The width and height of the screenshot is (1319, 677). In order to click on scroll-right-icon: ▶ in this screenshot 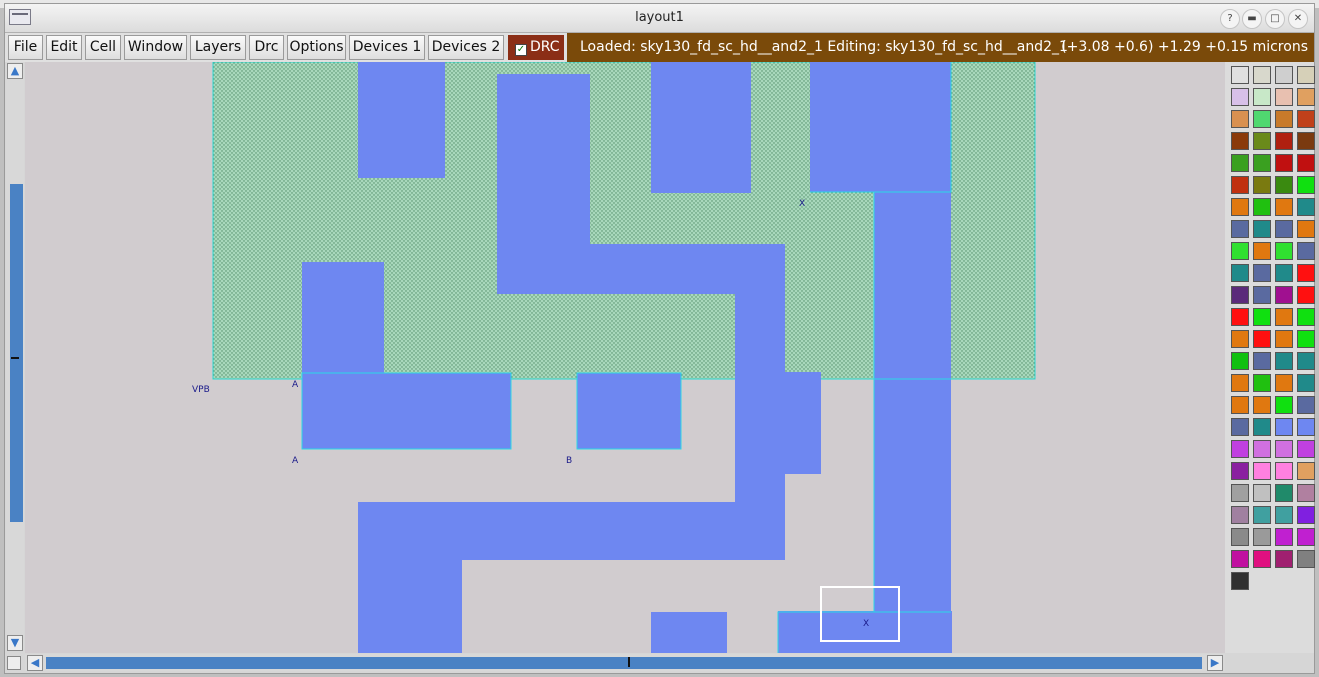, I will do `click(1215, 663)`.